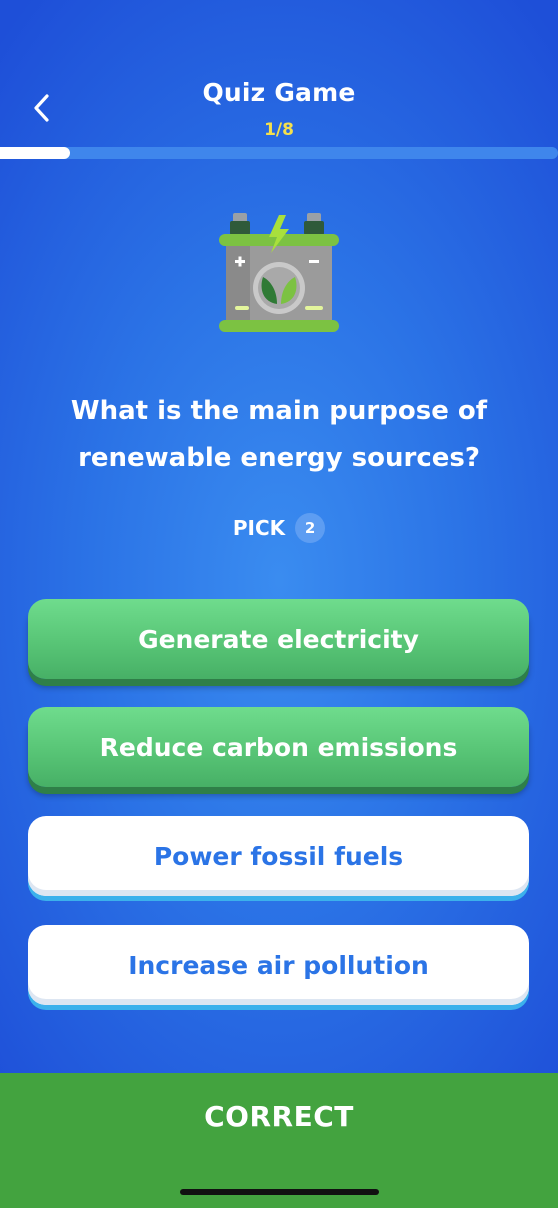 Image resolution: width=558 pixels, height=1208 pixels. I want to click on answer-option-3: Power fossil fuels, so click(278, 856).